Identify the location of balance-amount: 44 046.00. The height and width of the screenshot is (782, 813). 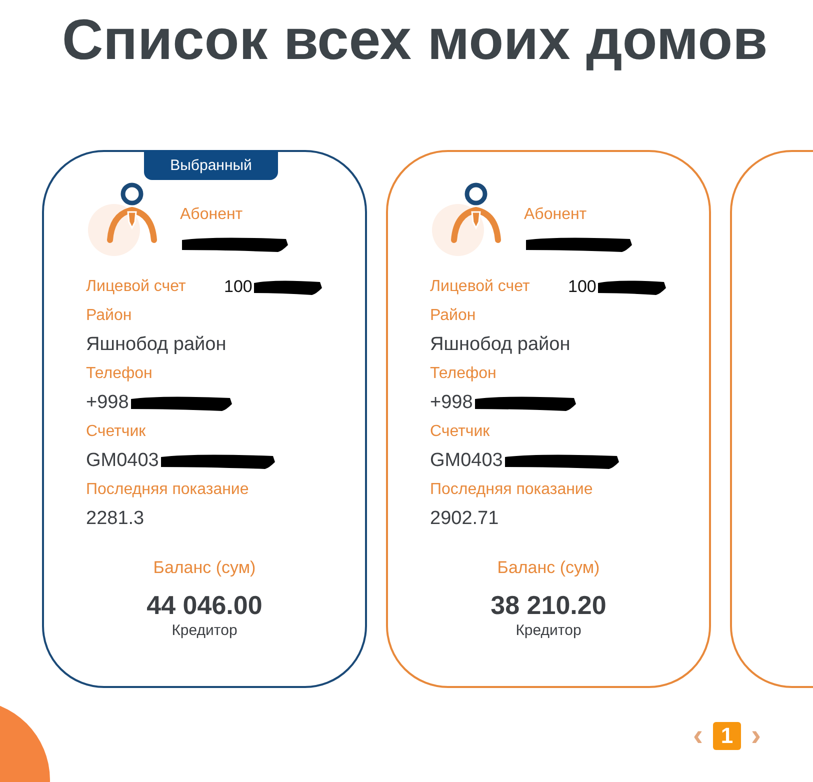
(204, 605).